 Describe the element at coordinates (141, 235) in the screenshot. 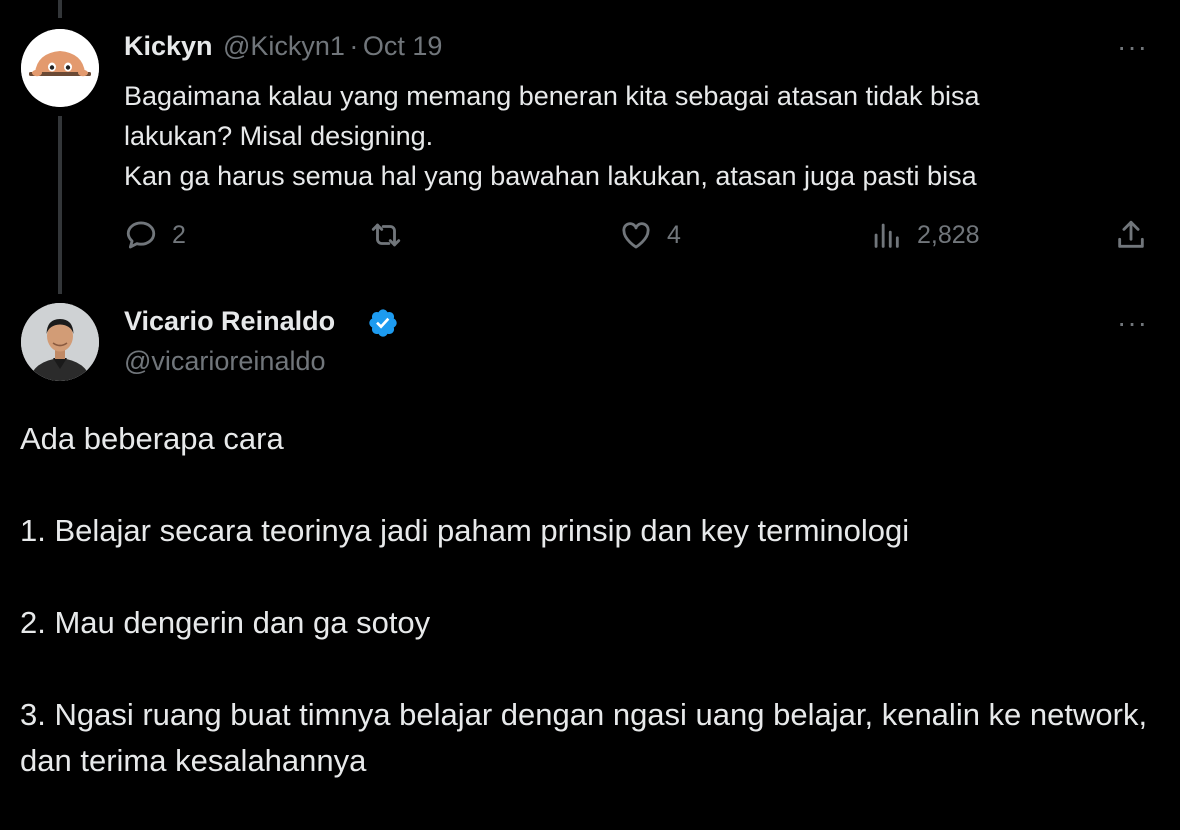

I see `reply-icon` at that location.